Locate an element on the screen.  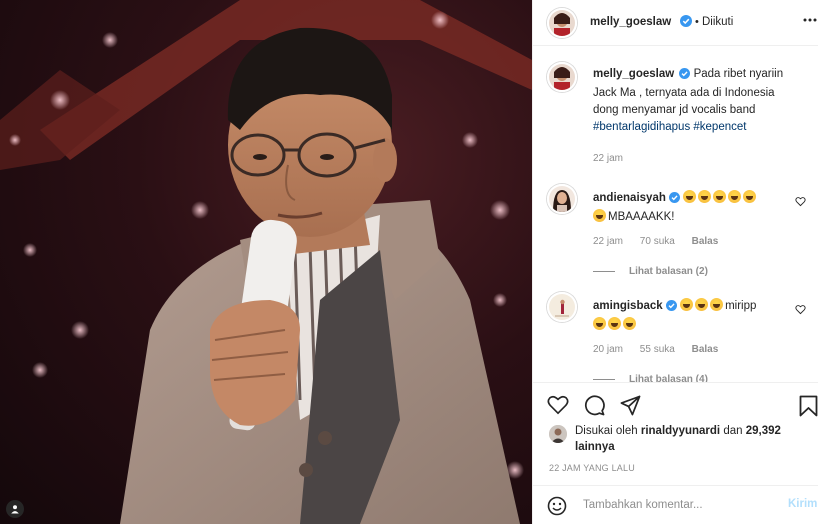
send-comment-button: Kirim is located at coordinates (802, 504).